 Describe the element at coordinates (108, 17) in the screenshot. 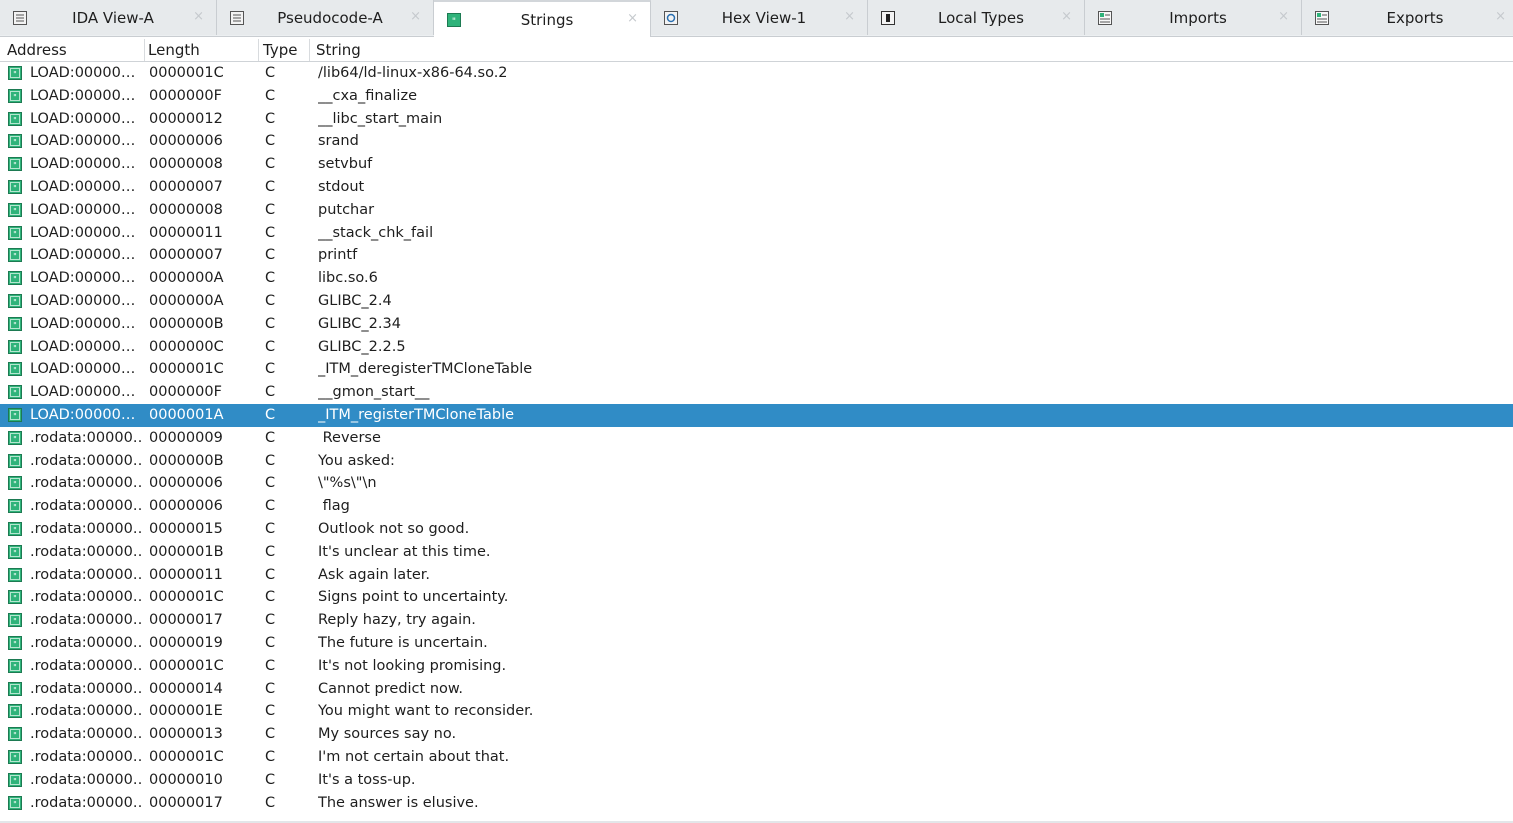

I see `tab-ida-view-a: IDA View-A ×` at that location.